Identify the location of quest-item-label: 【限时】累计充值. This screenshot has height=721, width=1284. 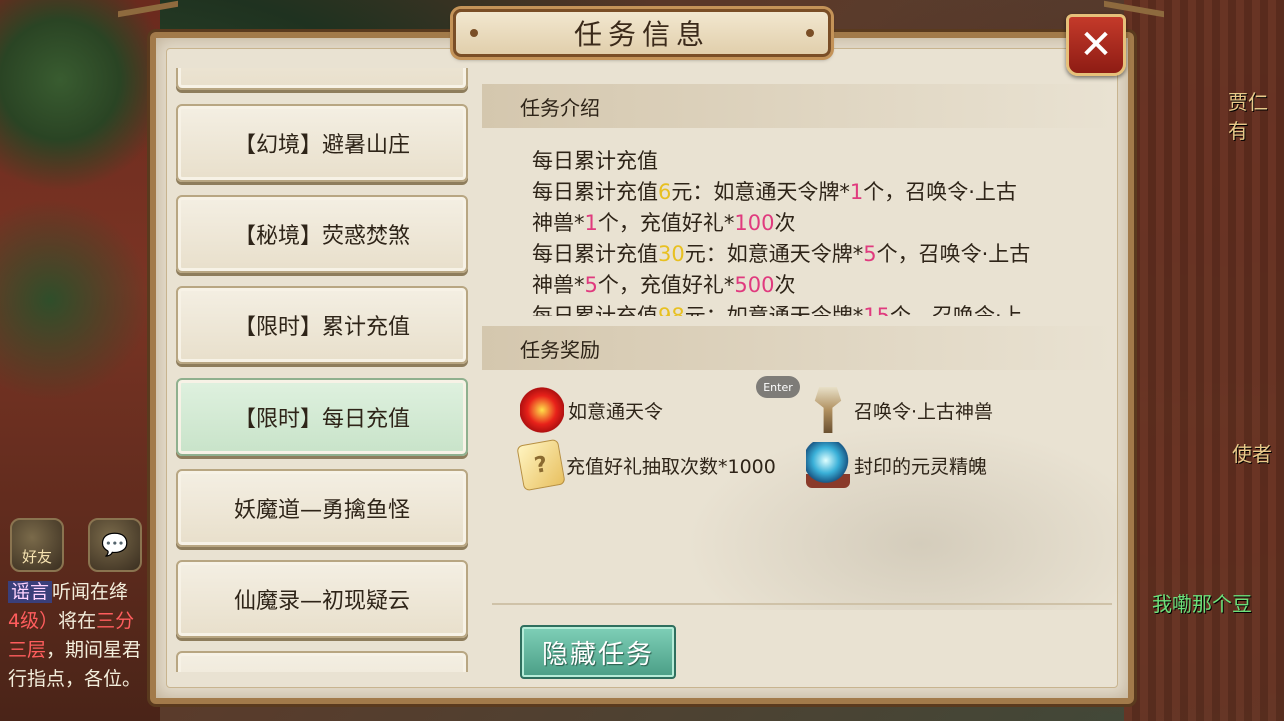
(321, 327).